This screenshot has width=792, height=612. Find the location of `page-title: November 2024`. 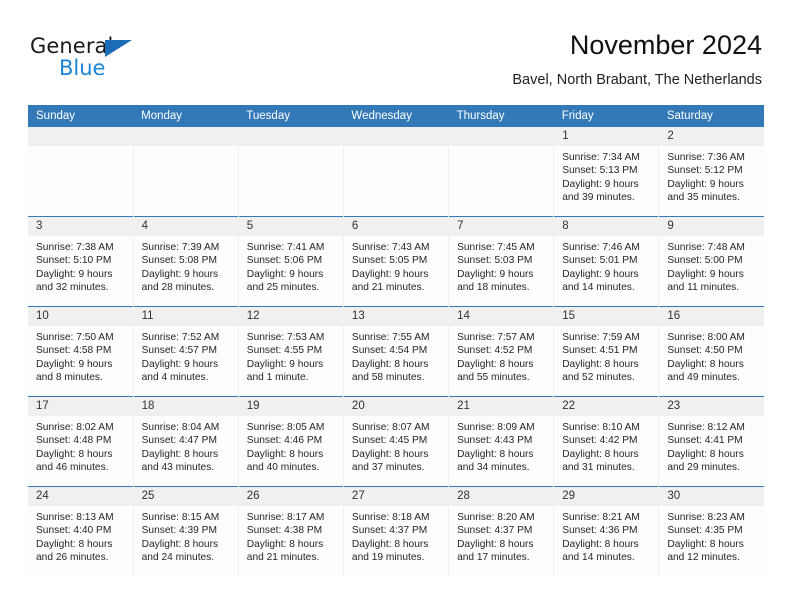

page-title: November 2024 is located at coordinates (665, 45).